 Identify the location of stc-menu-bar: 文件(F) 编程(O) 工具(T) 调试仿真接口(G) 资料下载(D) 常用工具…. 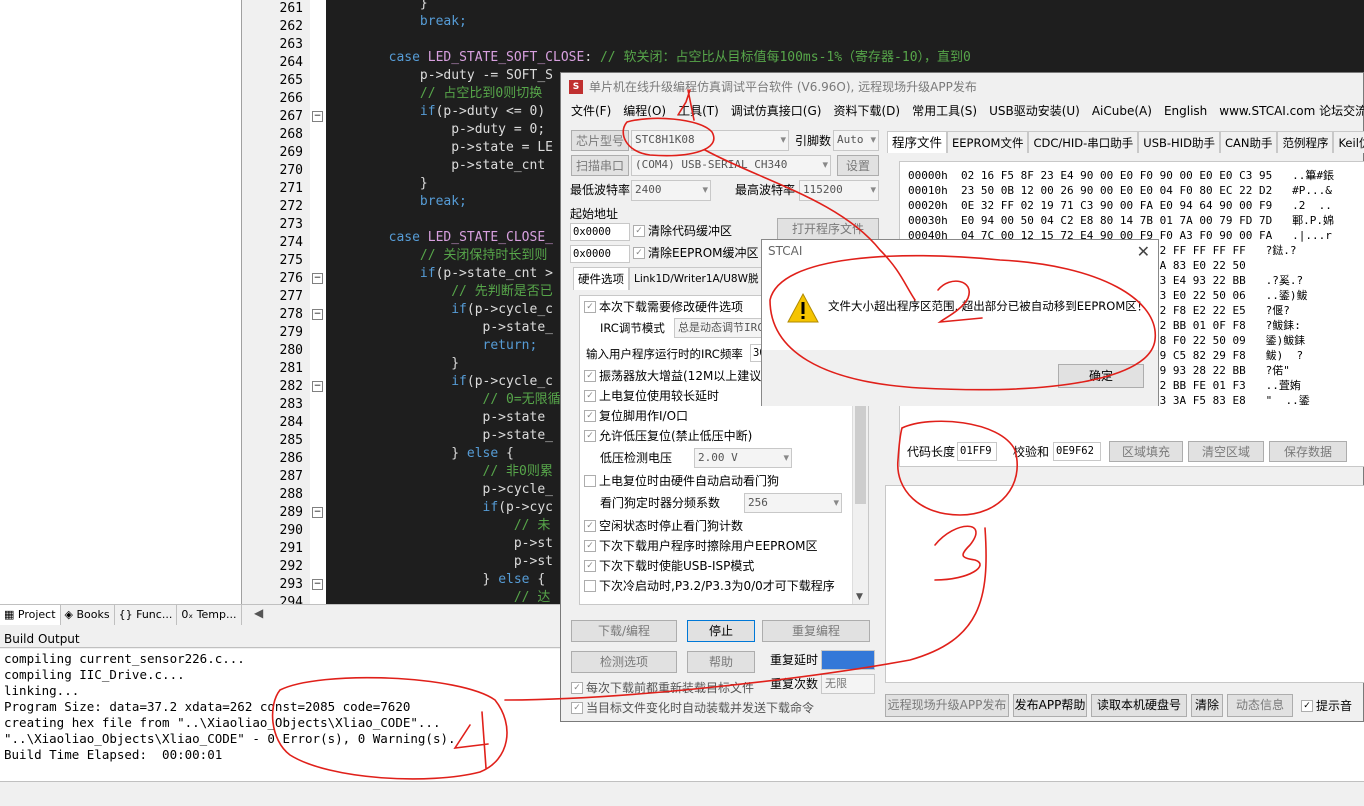
(962, 111).